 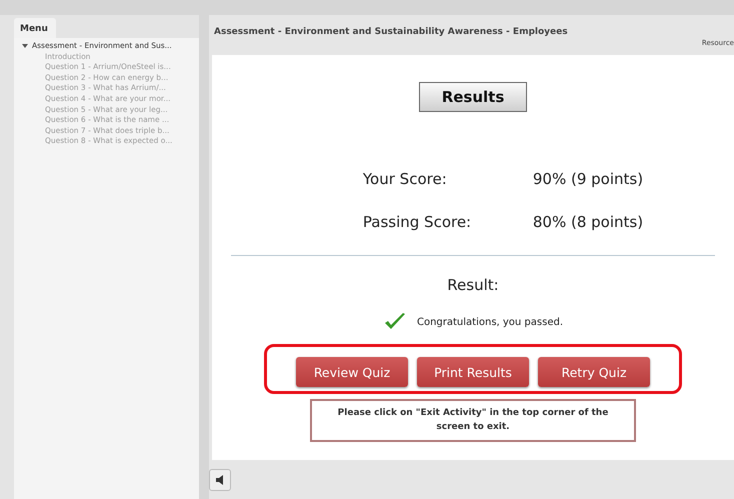 What do you see at coordinates (594, 372) in the screenshot?
I see `quiz-button: Retry Quiz` at bounding box center [594, 372].